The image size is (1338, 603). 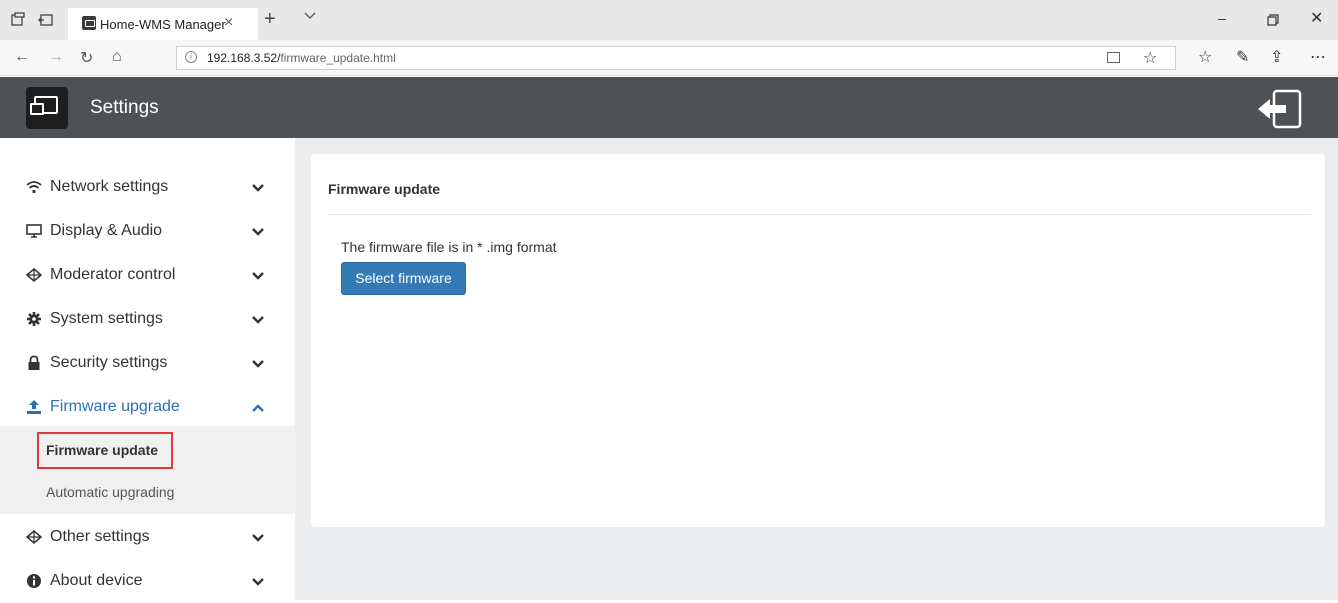 I want to click on browser-tab: Home-WMS Manager ×, so click(x=163, y=24).